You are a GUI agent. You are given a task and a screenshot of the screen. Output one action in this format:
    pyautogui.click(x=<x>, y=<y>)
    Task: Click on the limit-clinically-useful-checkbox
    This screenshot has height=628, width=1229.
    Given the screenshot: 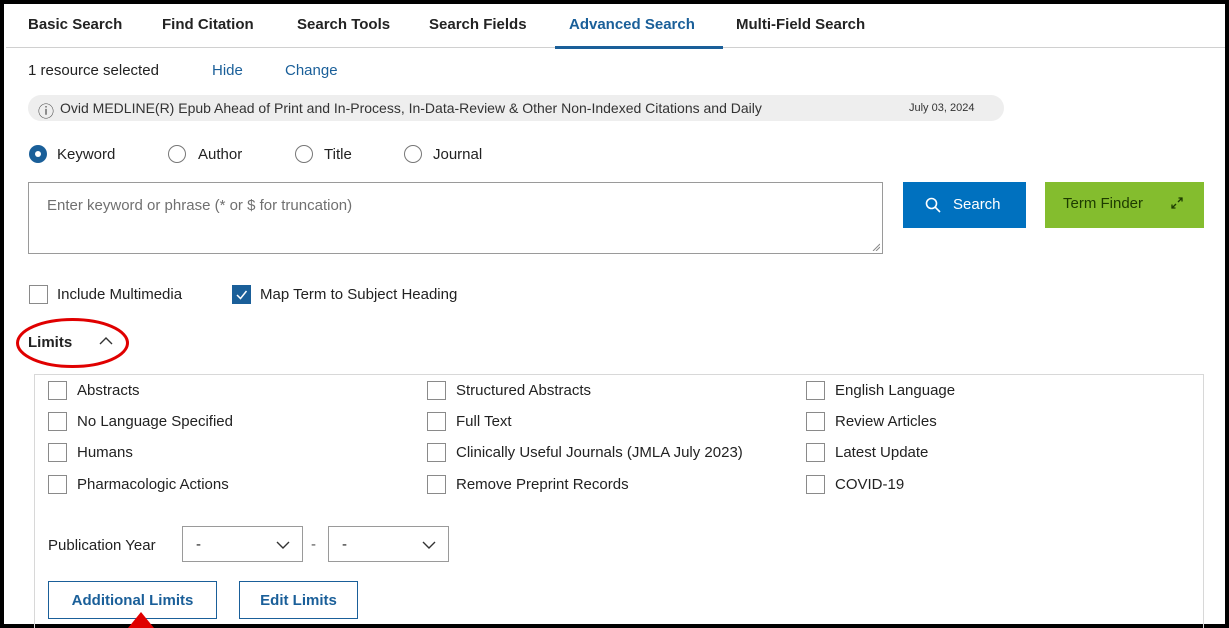 What is the action you would take?
    pyautogui.click(x=436, y=452)
    